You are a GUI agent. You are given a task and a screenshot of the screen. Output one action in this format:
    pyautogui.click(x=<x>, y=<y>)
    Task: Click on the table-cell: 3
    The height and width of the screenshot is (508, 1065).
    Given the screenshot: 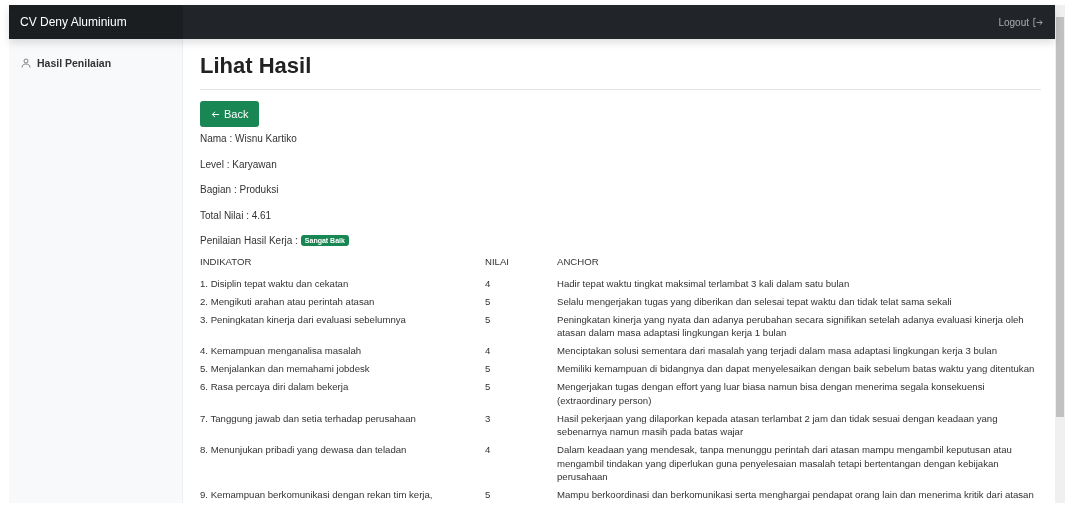 What is the action you would take?
    pyautogui.click(x=521, y=425)
    